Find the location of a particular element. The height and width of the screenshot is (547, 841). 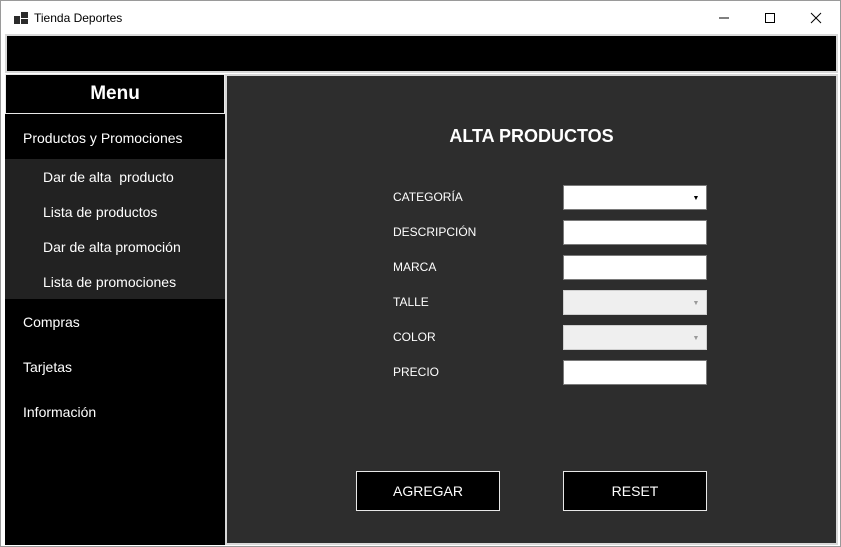

descripcion-label: DESCRIPCIÓN is located at coordinates (435, 232).